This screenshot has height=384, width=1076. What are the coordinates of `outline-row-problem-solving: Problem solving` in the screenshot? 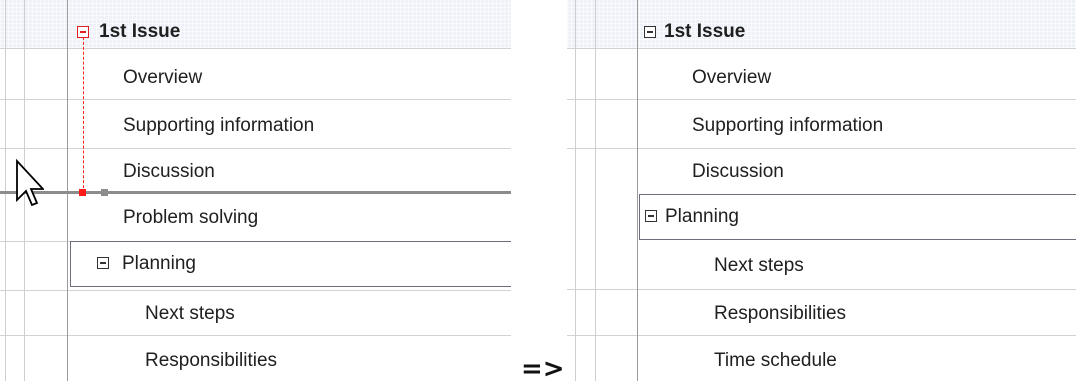 It's located at (190, 218).